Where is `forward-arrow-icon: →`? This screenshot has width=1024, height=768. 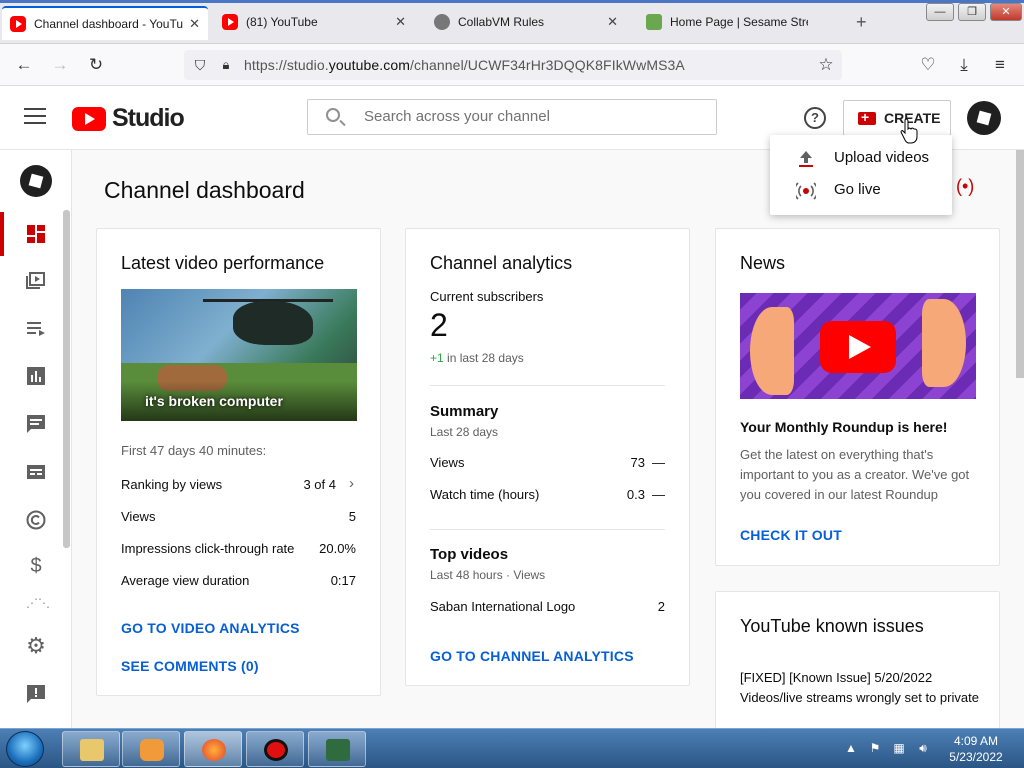
forward-arrow-icon: → is located at coordinates (60, 65).